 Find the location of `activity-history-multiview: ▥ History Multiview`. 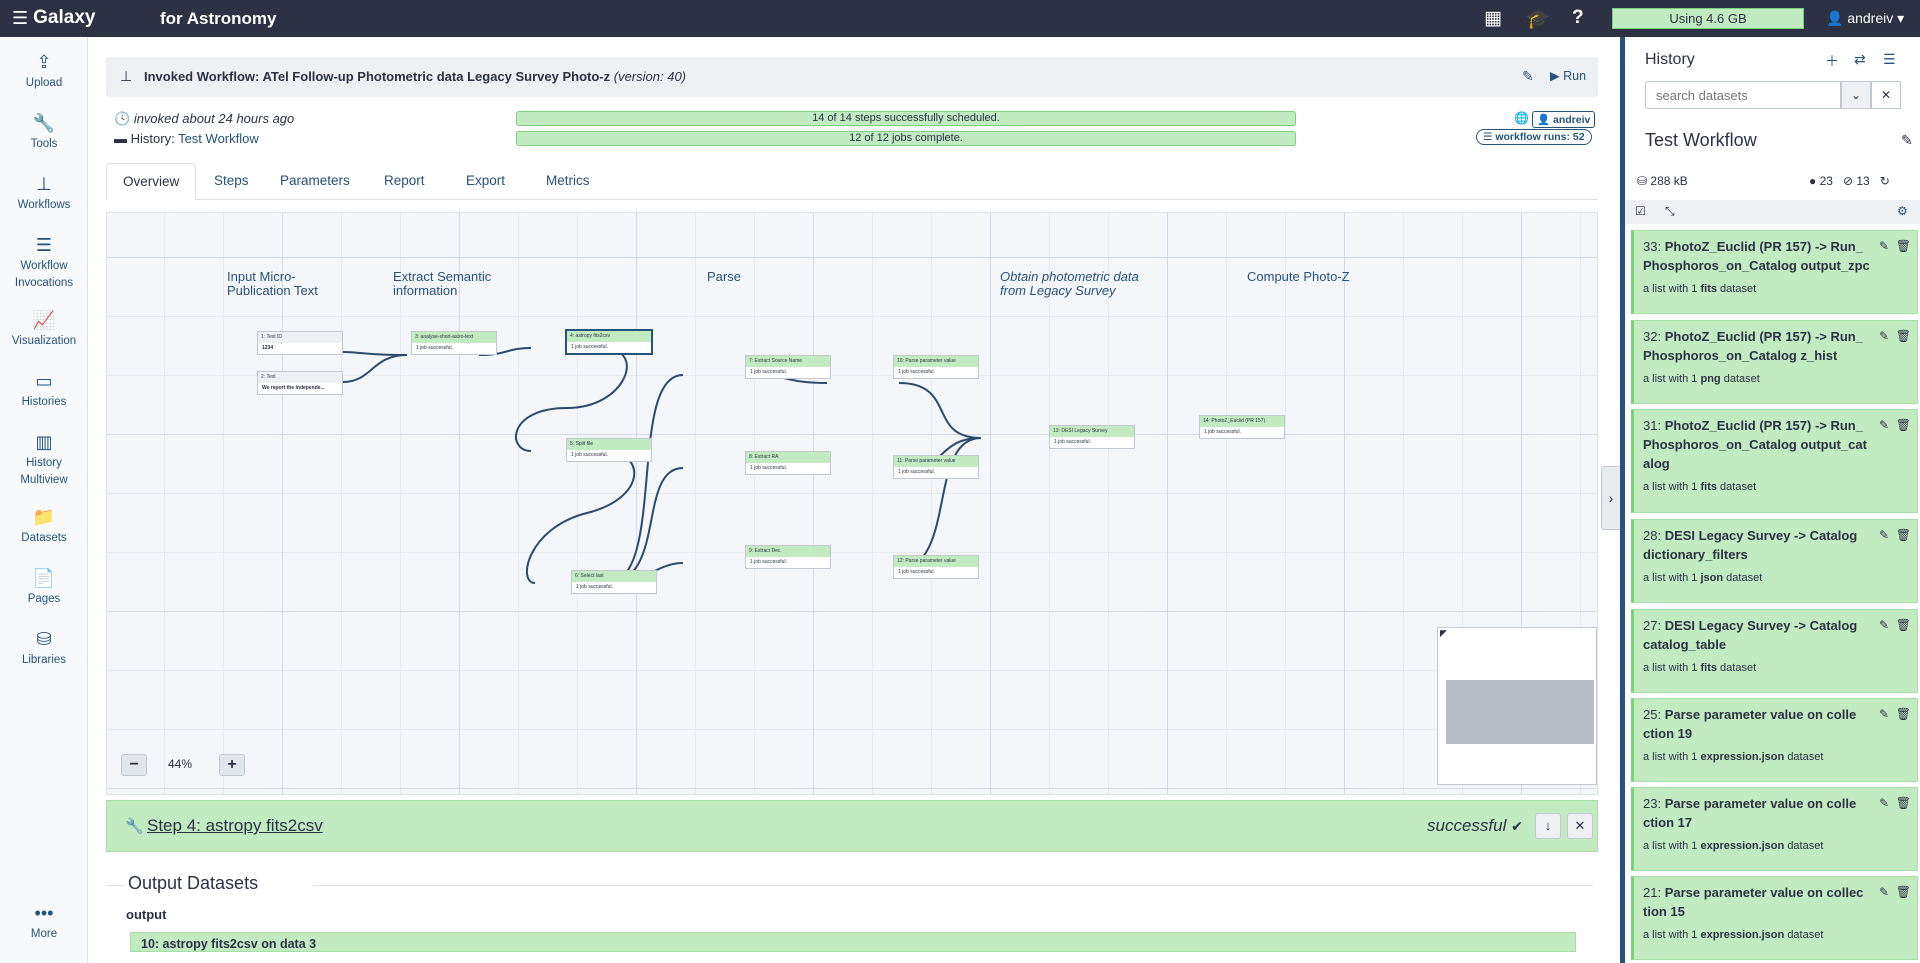

activity-history-multiview: ▥ History Multiview is located at coordinates (44, 460).